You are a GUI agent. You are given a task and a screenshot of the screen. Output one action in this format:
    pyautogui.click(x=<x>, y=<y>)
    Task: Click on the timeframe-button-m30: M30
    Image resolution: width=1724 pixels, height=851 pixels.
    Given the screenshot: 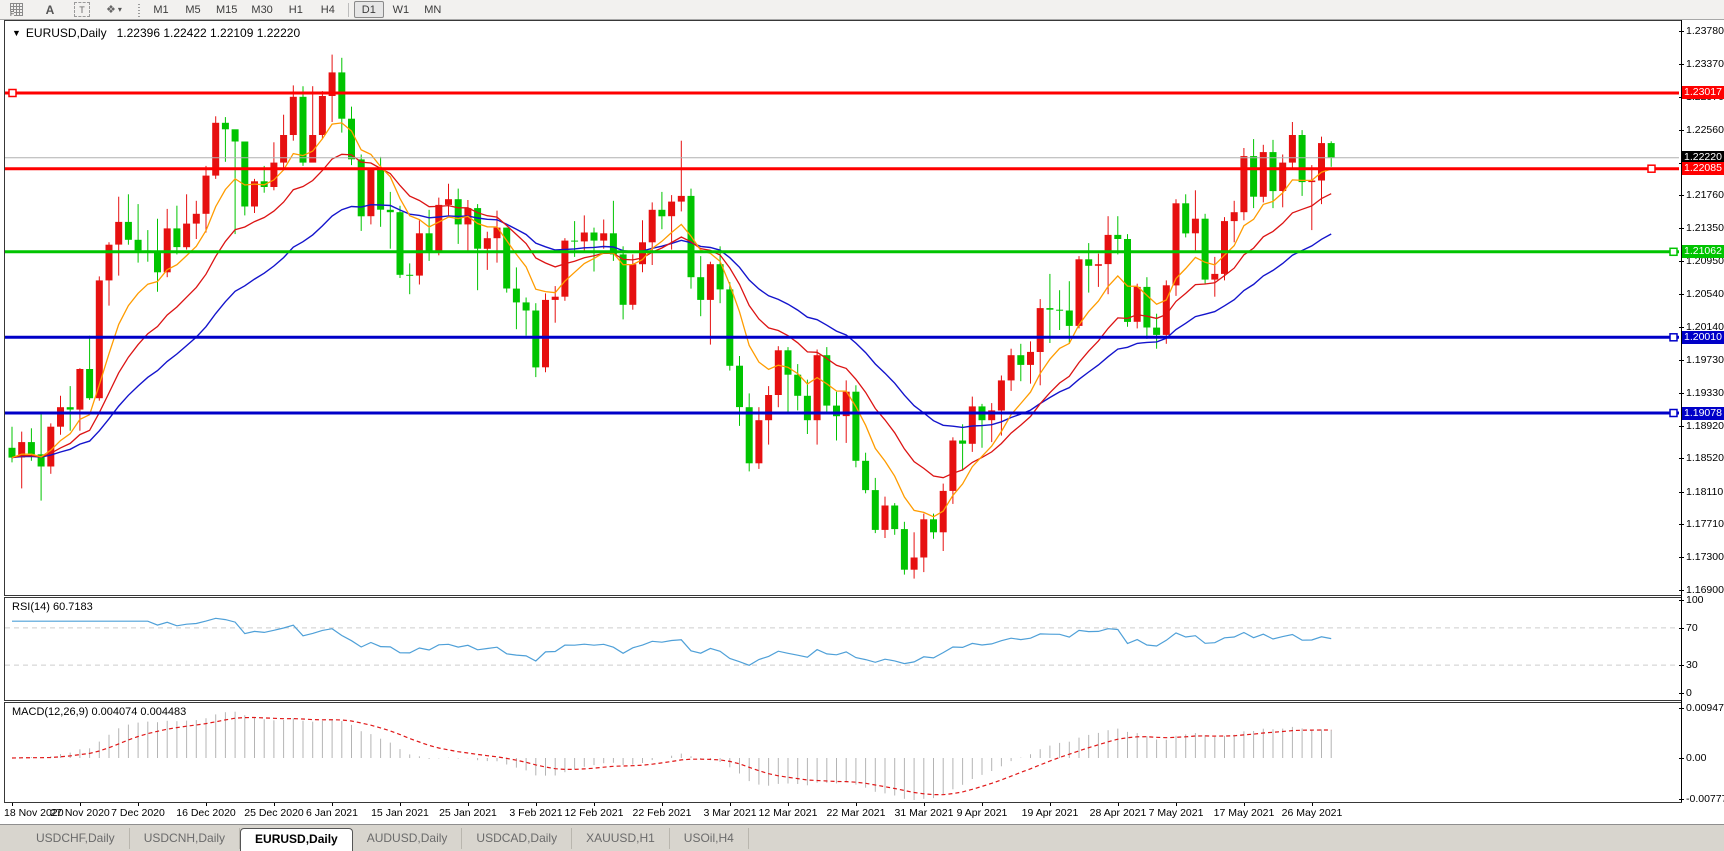 What is the action you would take?
    pyautogui.click(x=261, y=9)
    